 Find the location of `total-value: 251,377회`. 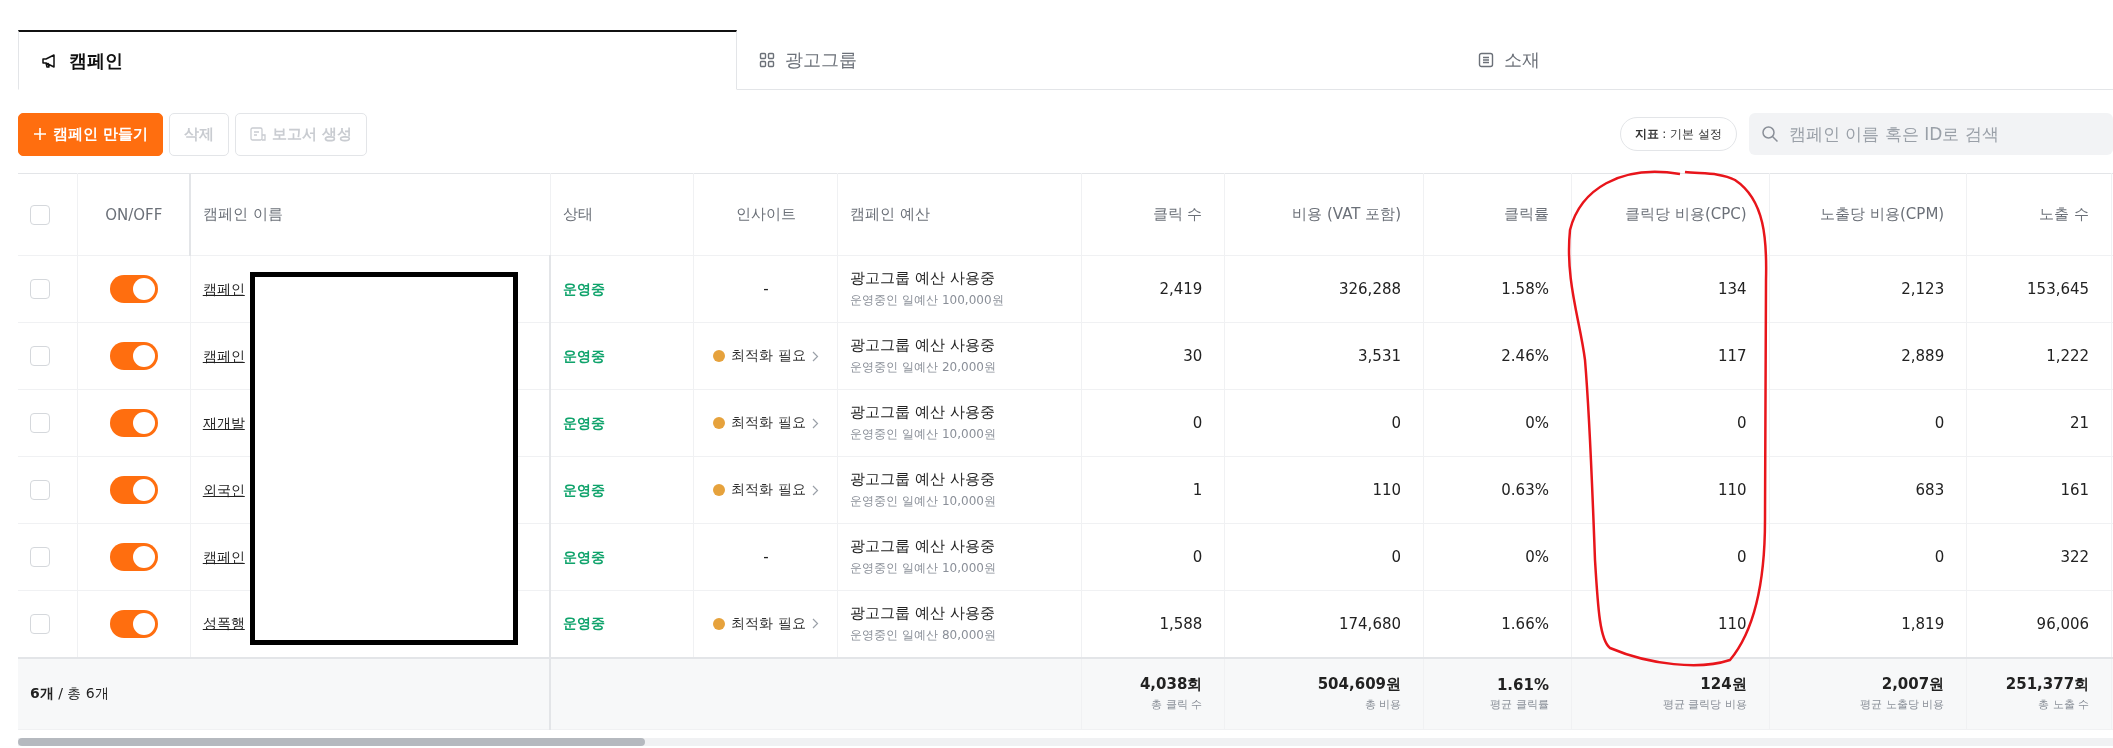

total-value: 251,377회 is located at coordinates (2047, 685).